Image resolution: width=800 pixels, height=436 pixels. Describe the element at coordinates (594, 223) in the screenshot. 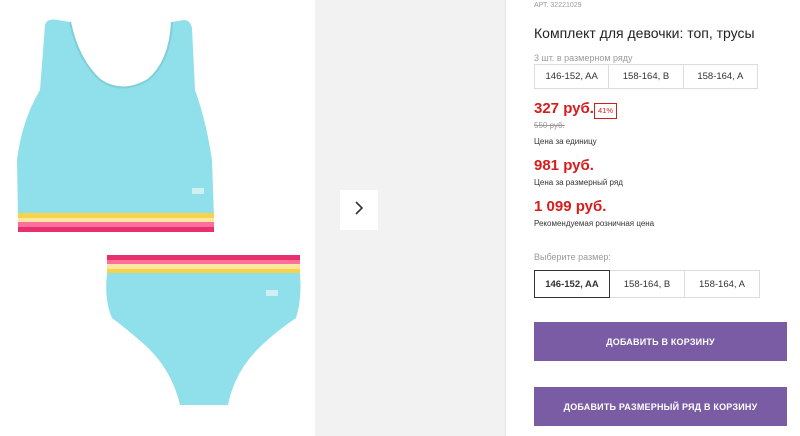

I see `rrp-label: Рекомендуемая розничная цена` at that location.